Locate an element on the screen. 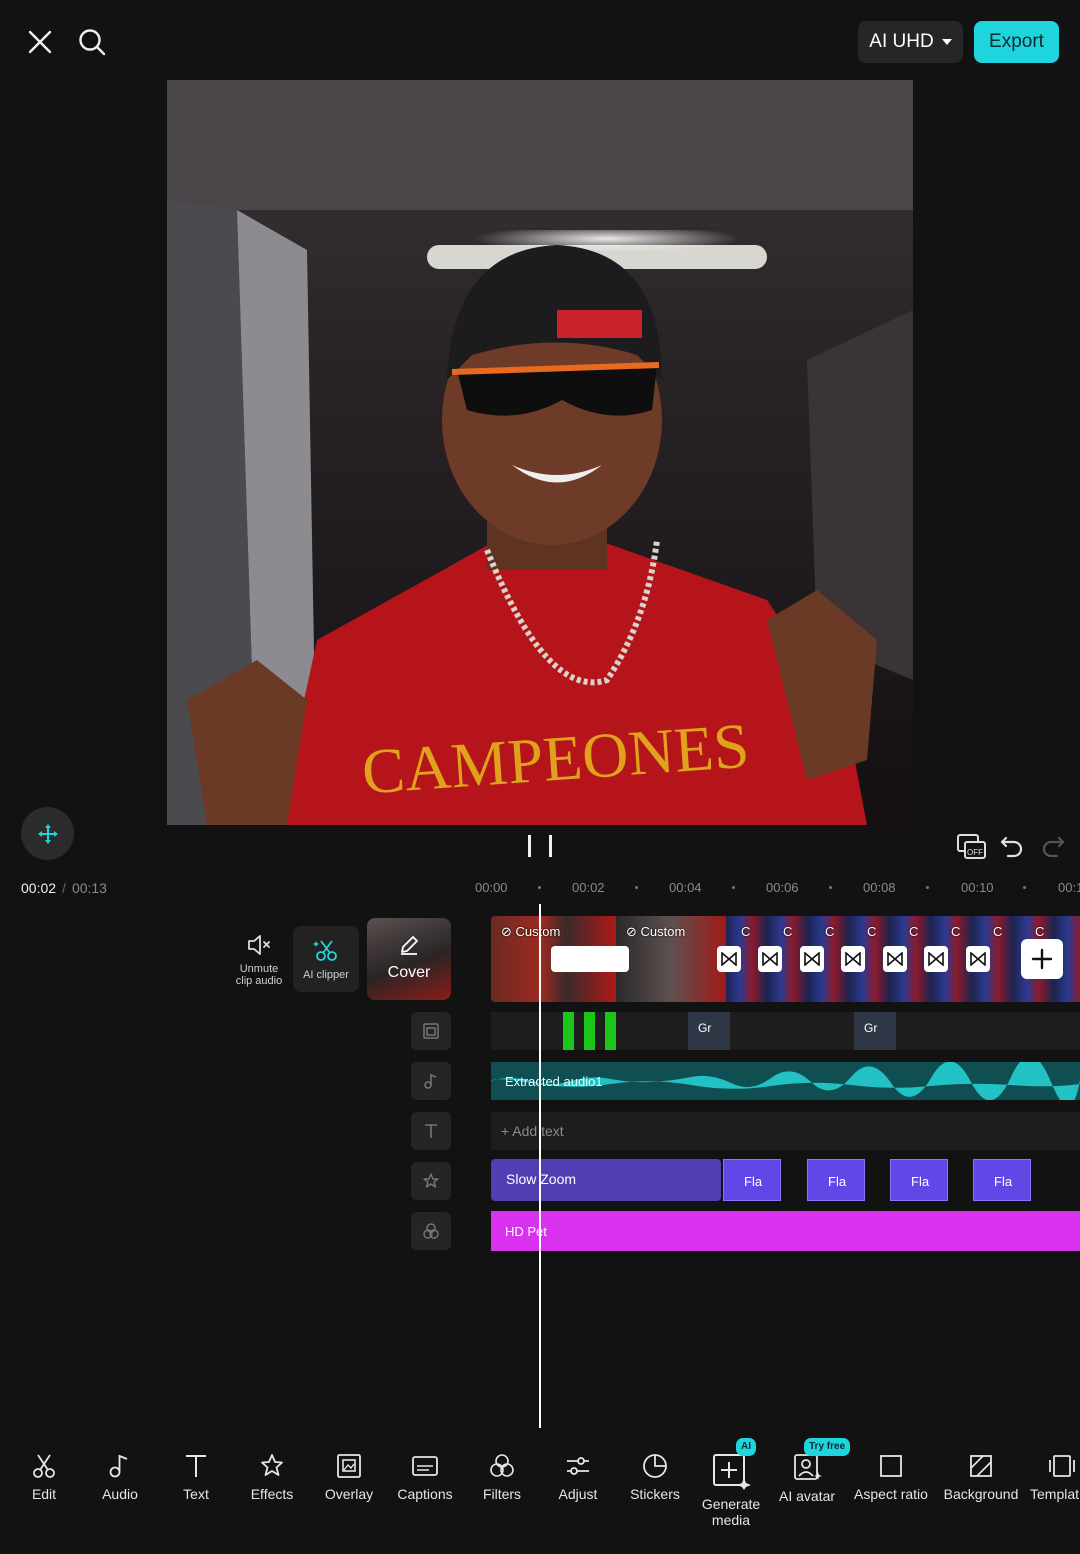 The height and width of the screenshot is (1554, 1080). effects-track: Slow Zoom Fla Fla Fla Fla is located at coordinates (785, 1180).